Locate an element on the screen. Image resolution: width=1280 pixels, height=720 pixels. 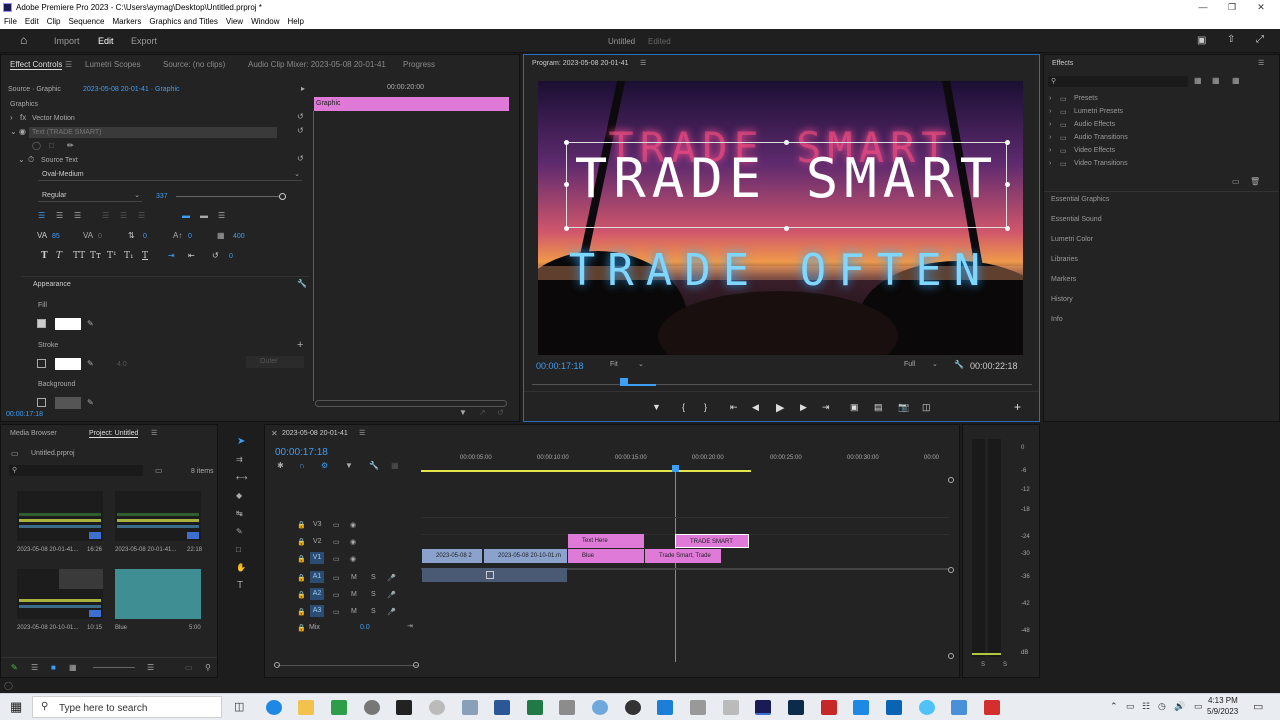
tab-media-browser: Media Browser is located at coordinates (33, 433).